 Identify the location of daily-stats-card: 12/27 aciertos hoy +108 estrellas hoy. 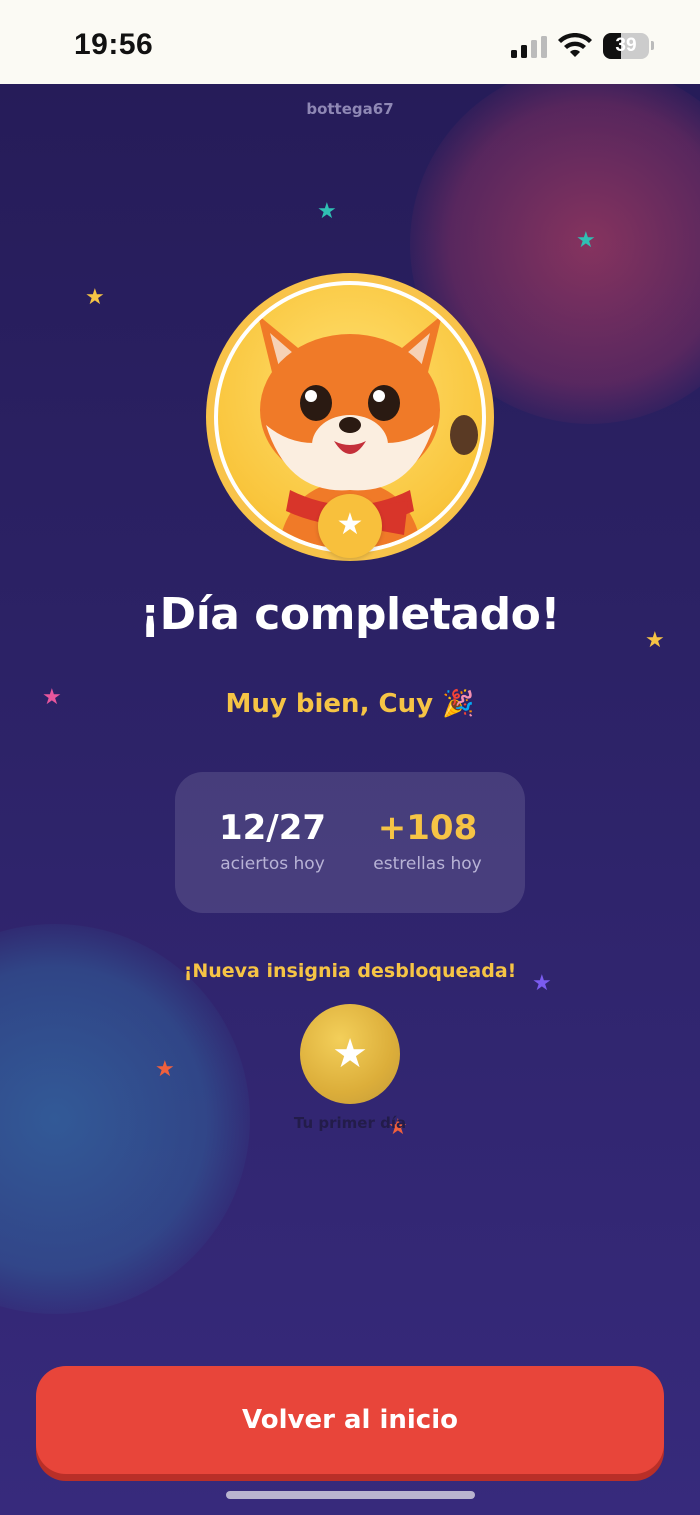
(350, 842).